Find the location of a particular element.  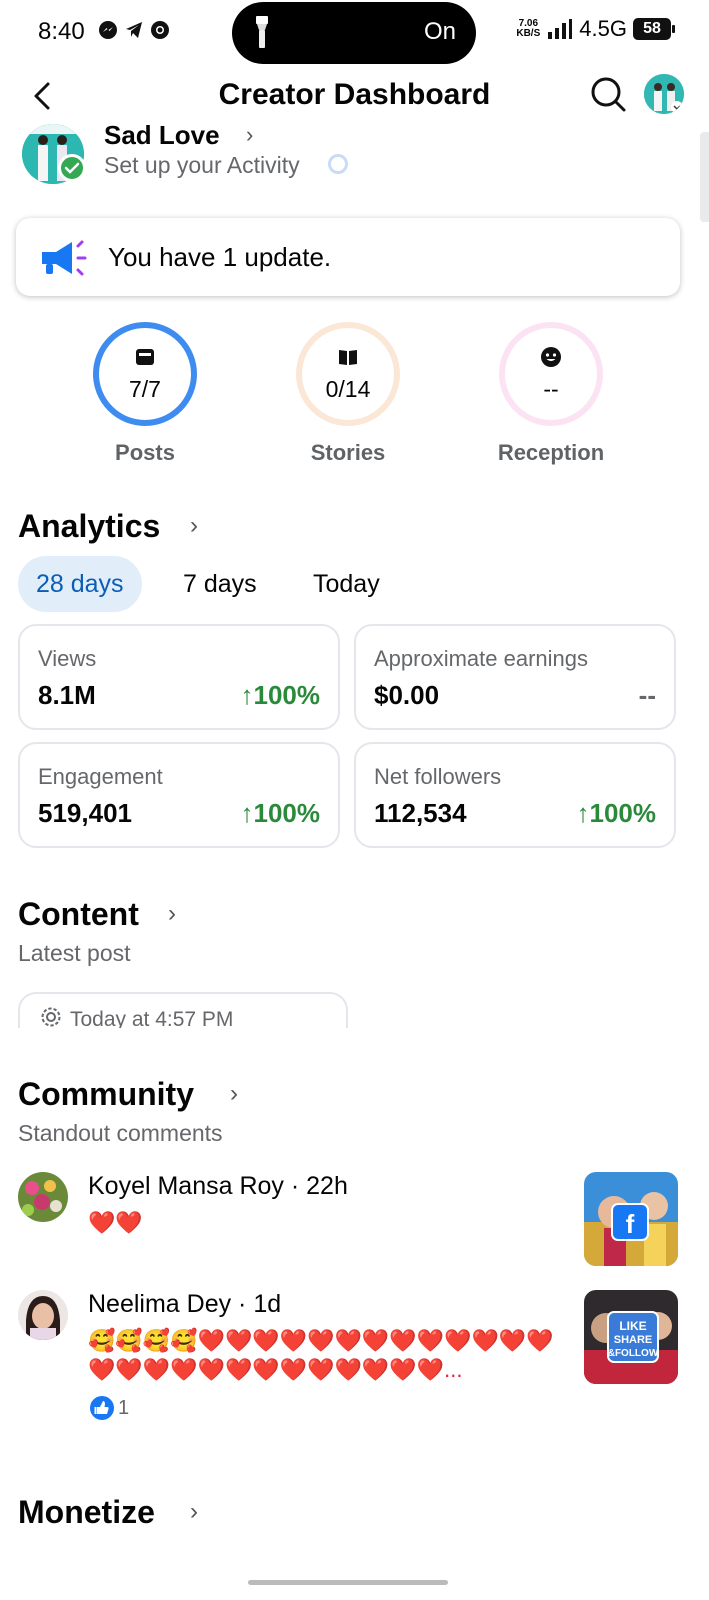

stat-change: -- is located at coordinates (647, 695).